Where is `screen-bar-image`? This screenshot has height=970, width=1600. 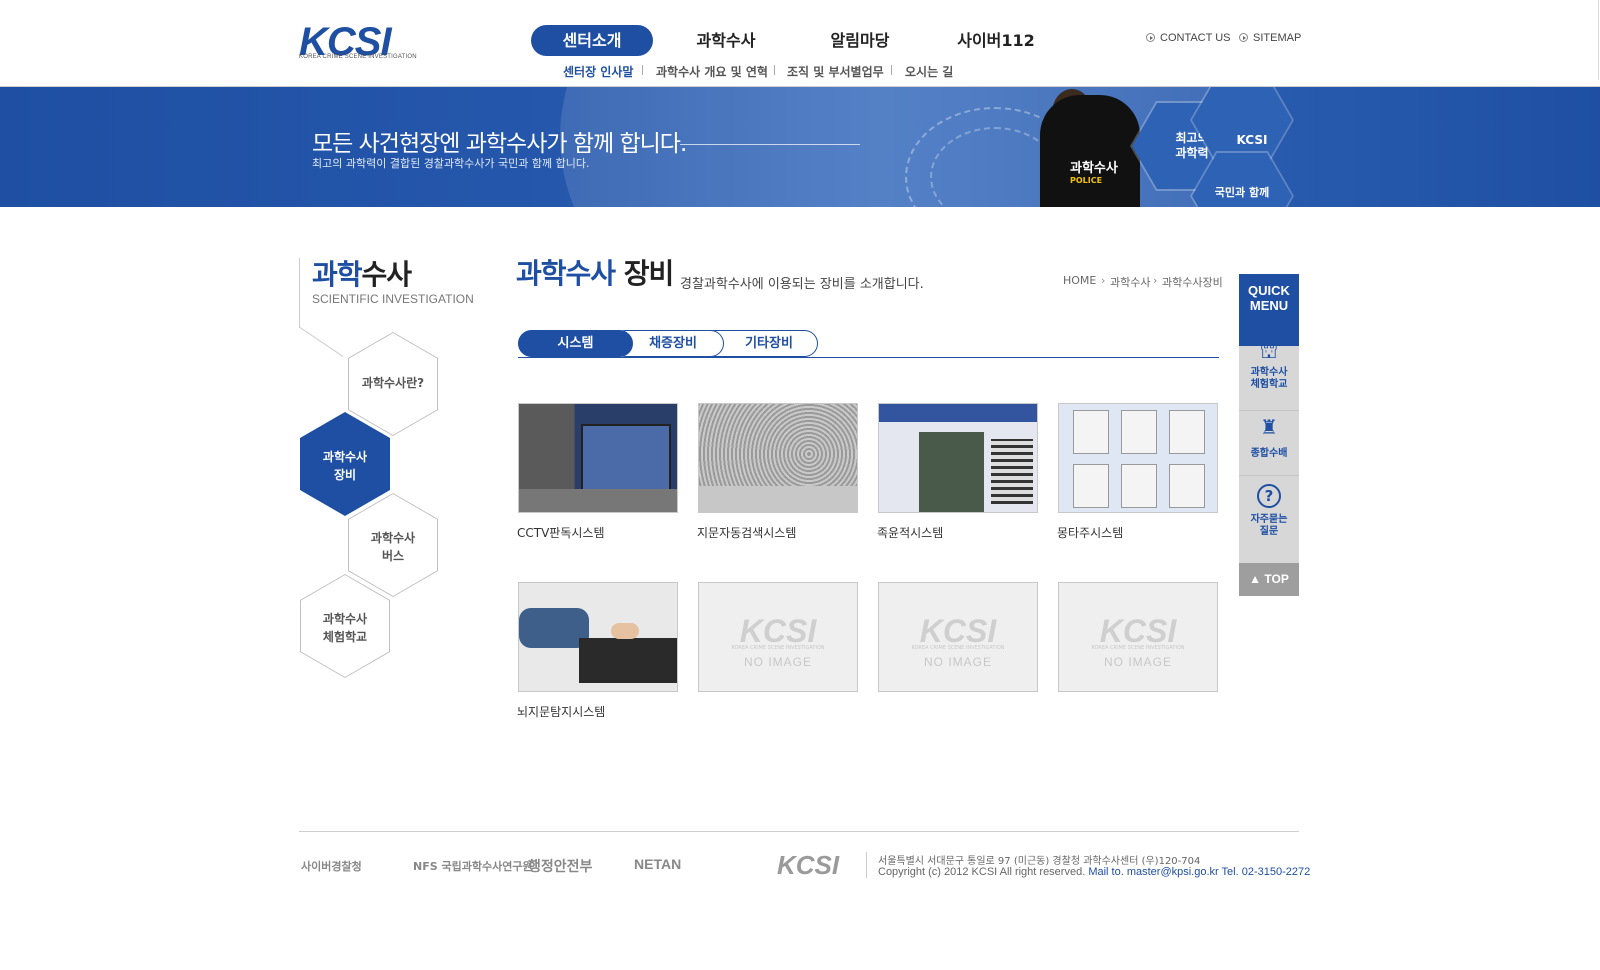
screen-bar-image is located at coordinates (778, 499).